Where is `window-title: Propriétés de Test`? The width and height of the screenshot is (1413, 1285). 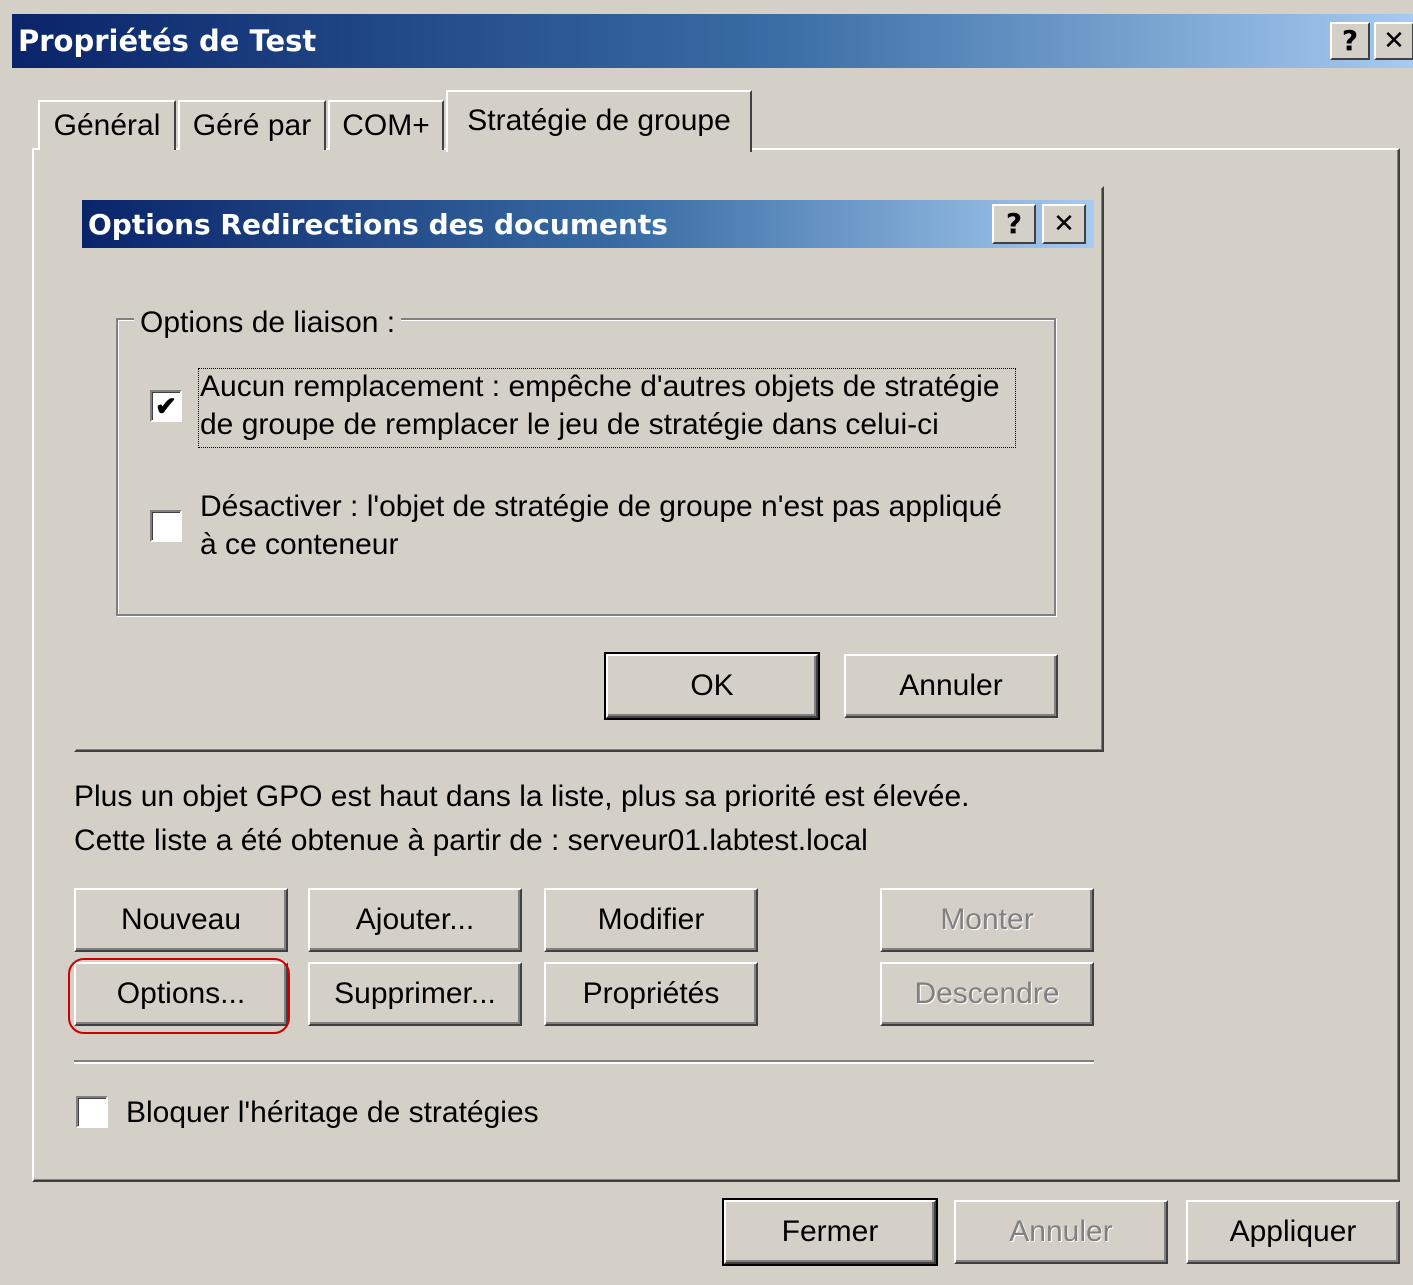 window-title: Propriétés de Test is located at coordinates (167, 41).